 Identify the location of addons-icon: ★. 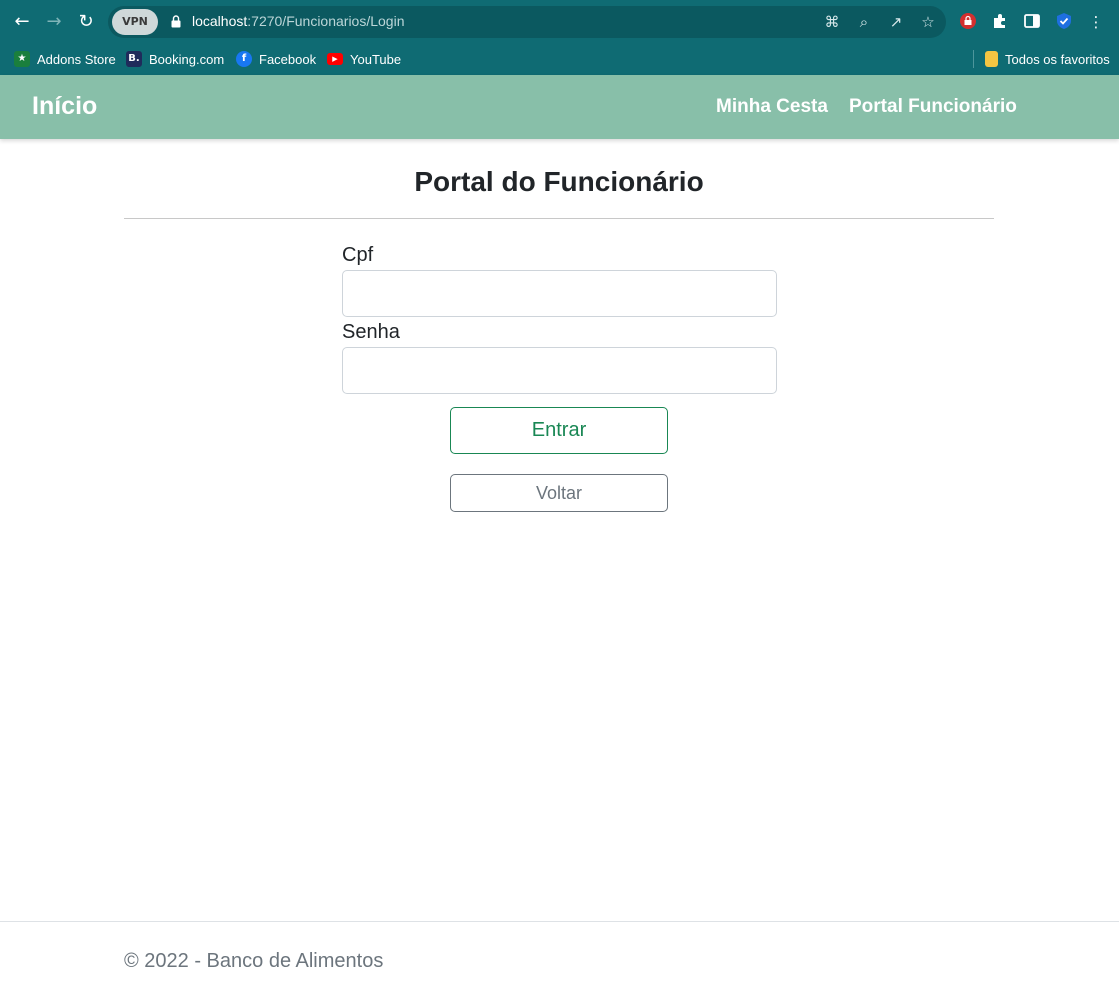
(22, 59).